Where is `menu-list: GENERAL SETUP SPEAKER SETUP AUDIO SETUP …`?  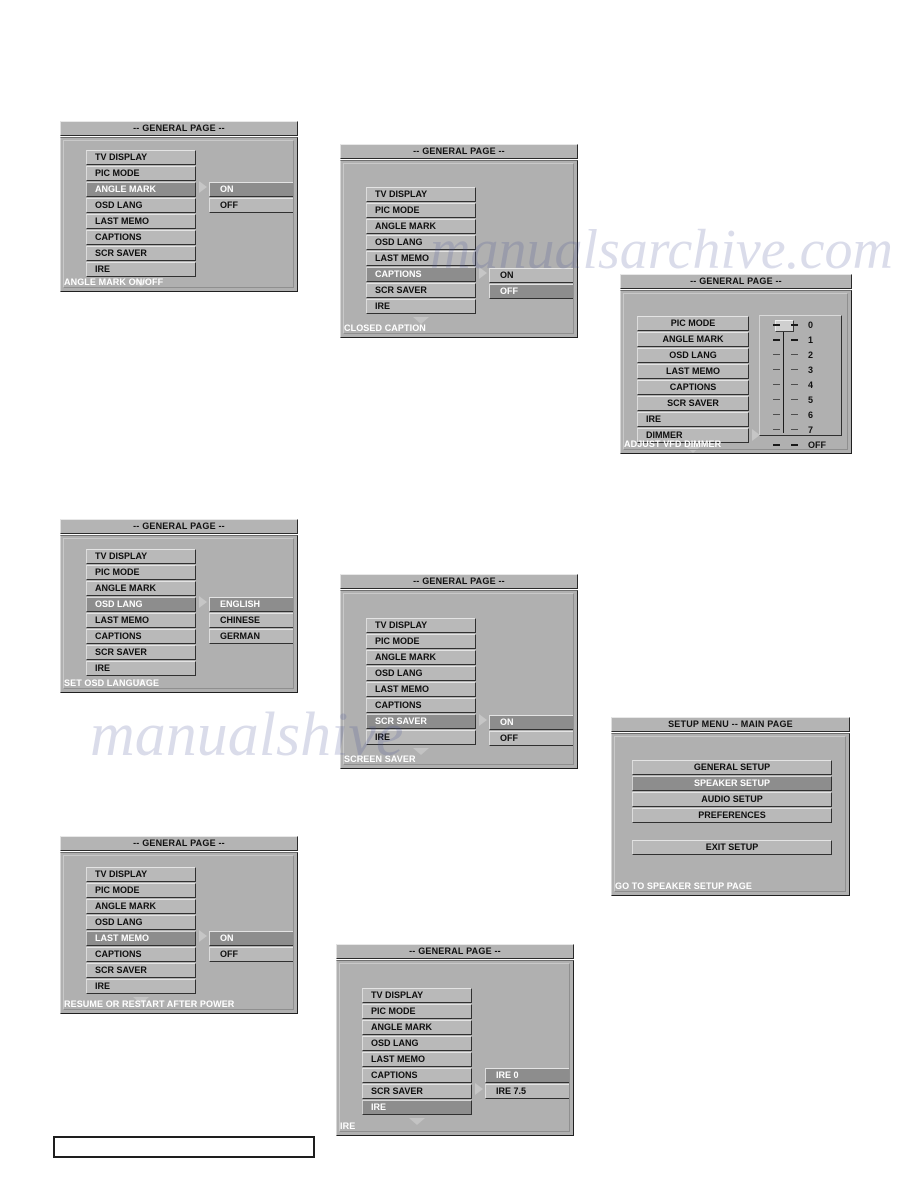 menu-list: GENERAL SETUP SPEAKER SETUP AUDIO SETUP … is located at coordinates (732, 808).